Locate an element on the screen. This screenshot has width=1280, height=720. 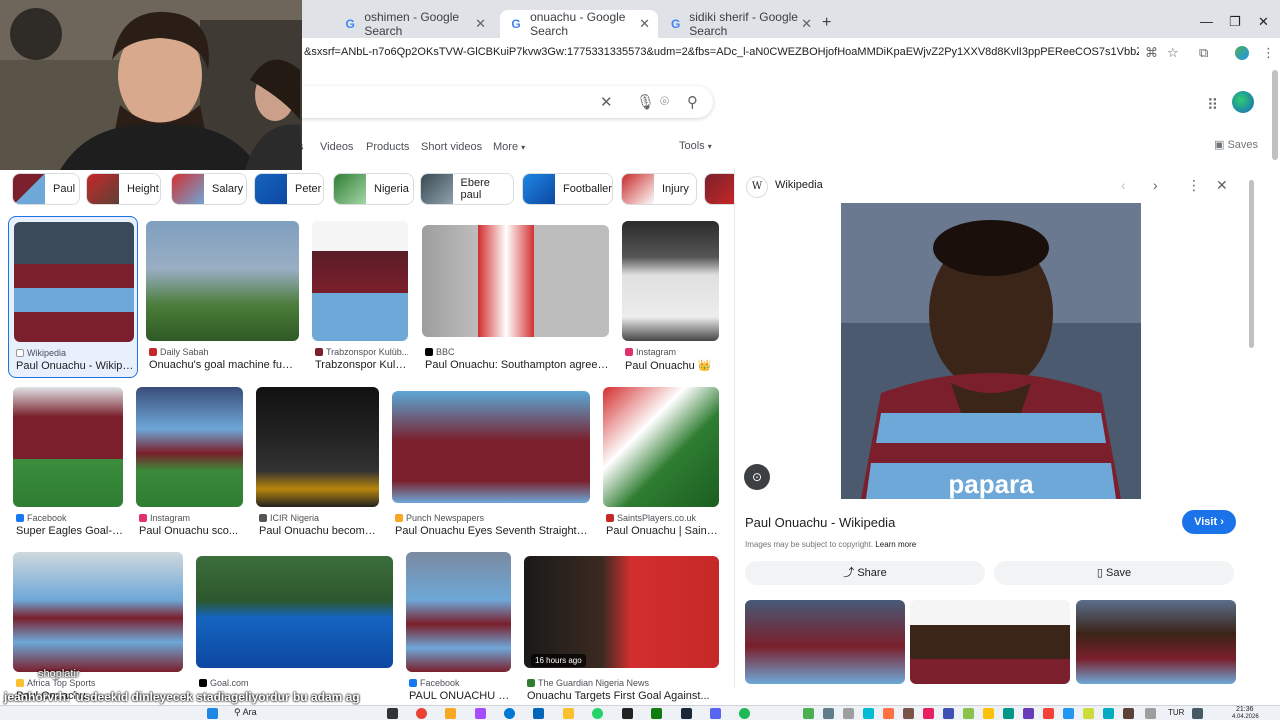
panel-source: Wikipedia is located at coordinates (799, 185).